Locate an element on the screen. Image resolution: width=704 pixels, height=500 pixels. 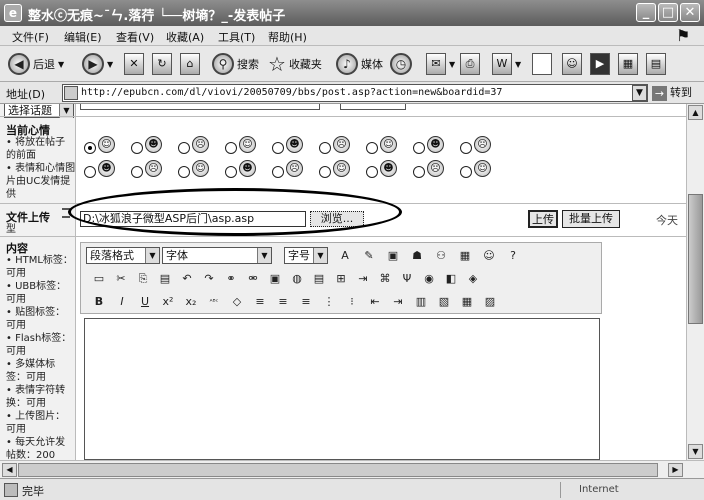
font-select: 字体 ▼ is located at coordinates (217, 255).